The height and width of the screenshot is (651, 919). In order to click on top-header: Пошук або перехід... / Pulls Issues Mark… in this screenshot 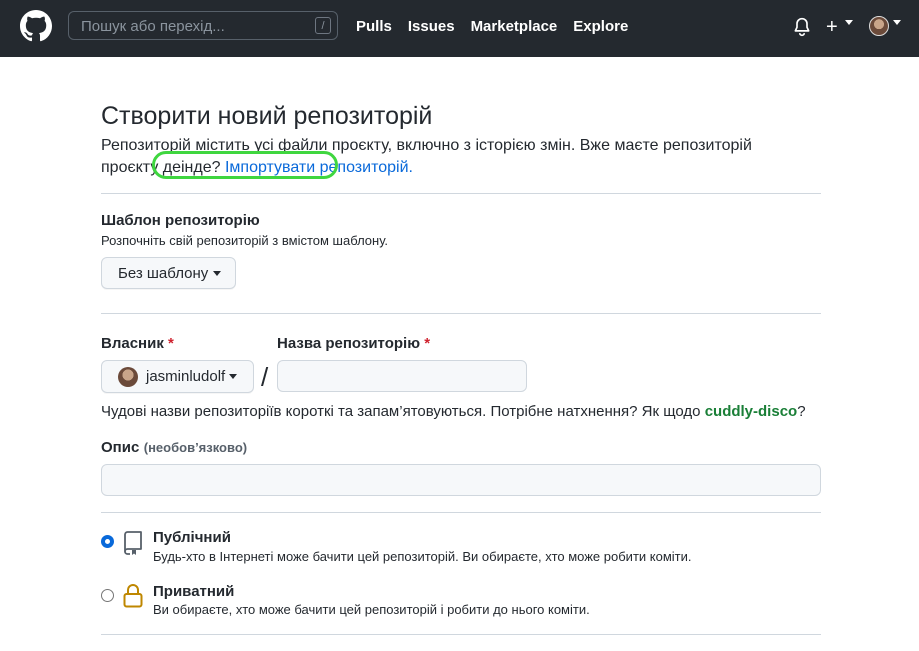, I will do `click(459, 28)`.